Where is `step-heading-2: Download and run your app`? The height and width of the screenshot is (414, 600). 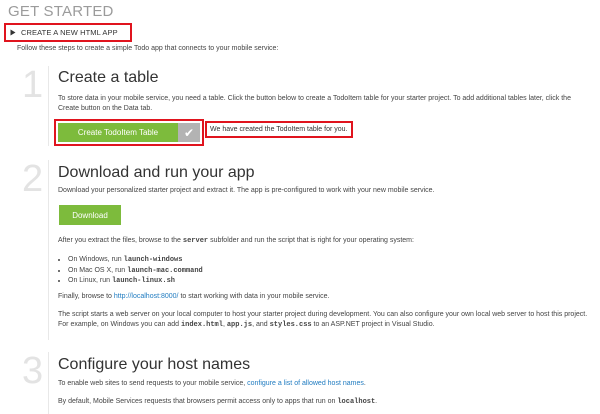 step-heading-2: Download and run your app is located at coordinates (156, 172).